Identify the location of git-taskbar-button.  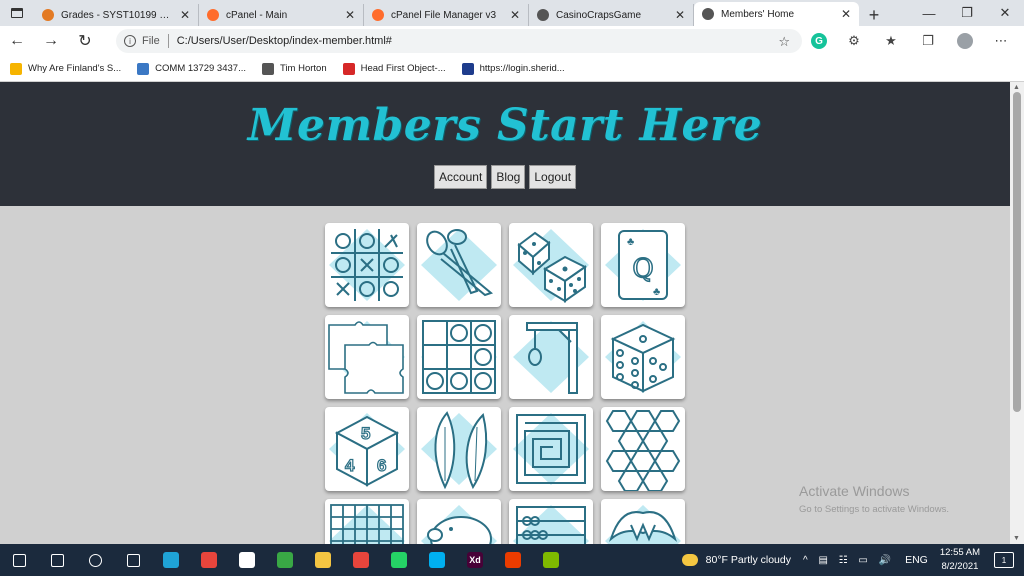
(361, 560).